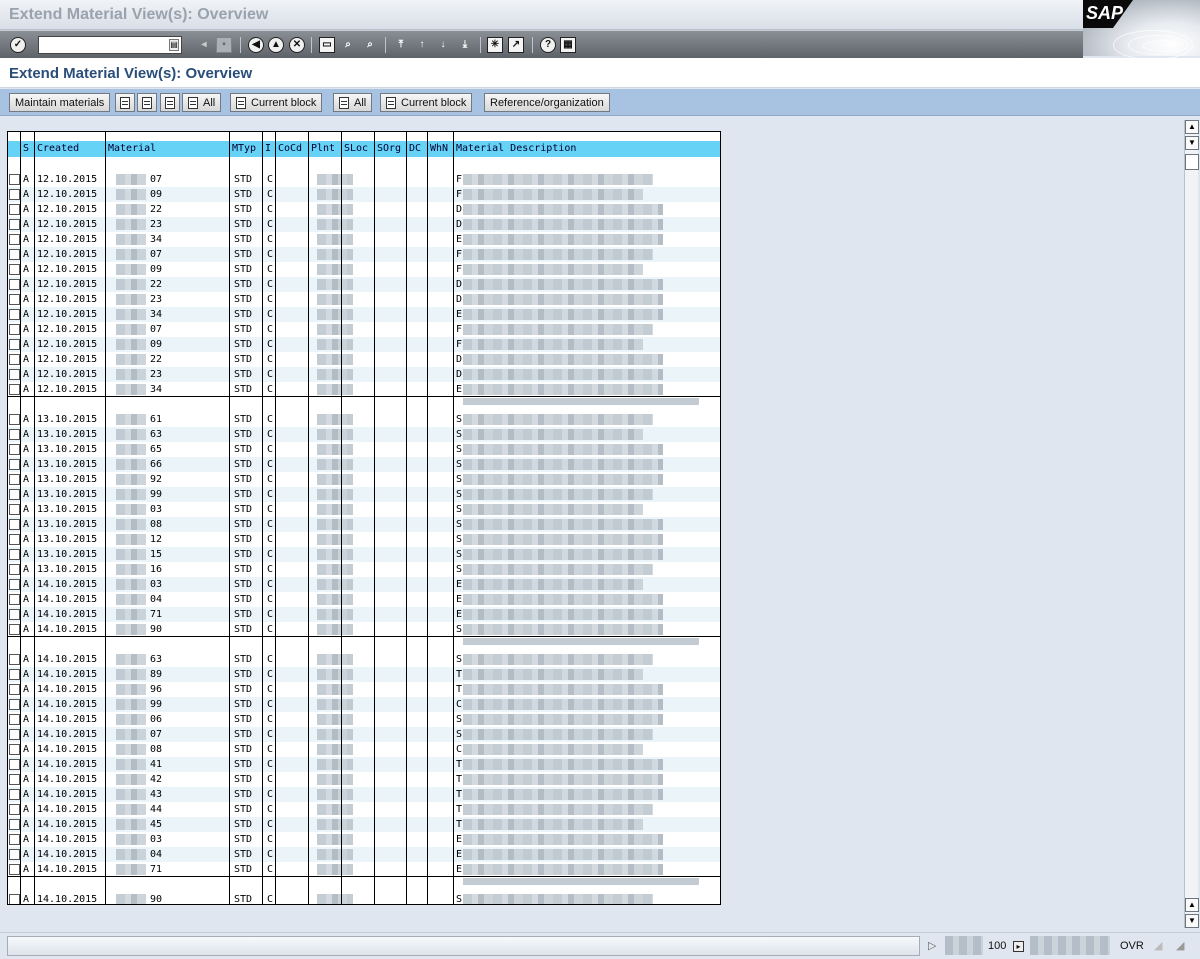 This screenshot has height=959, width=1200. What do you see at coordinates (325, 149) in the screenshot?
I see `column-header-plnt: Plnt` at bounding box center [325, 149].